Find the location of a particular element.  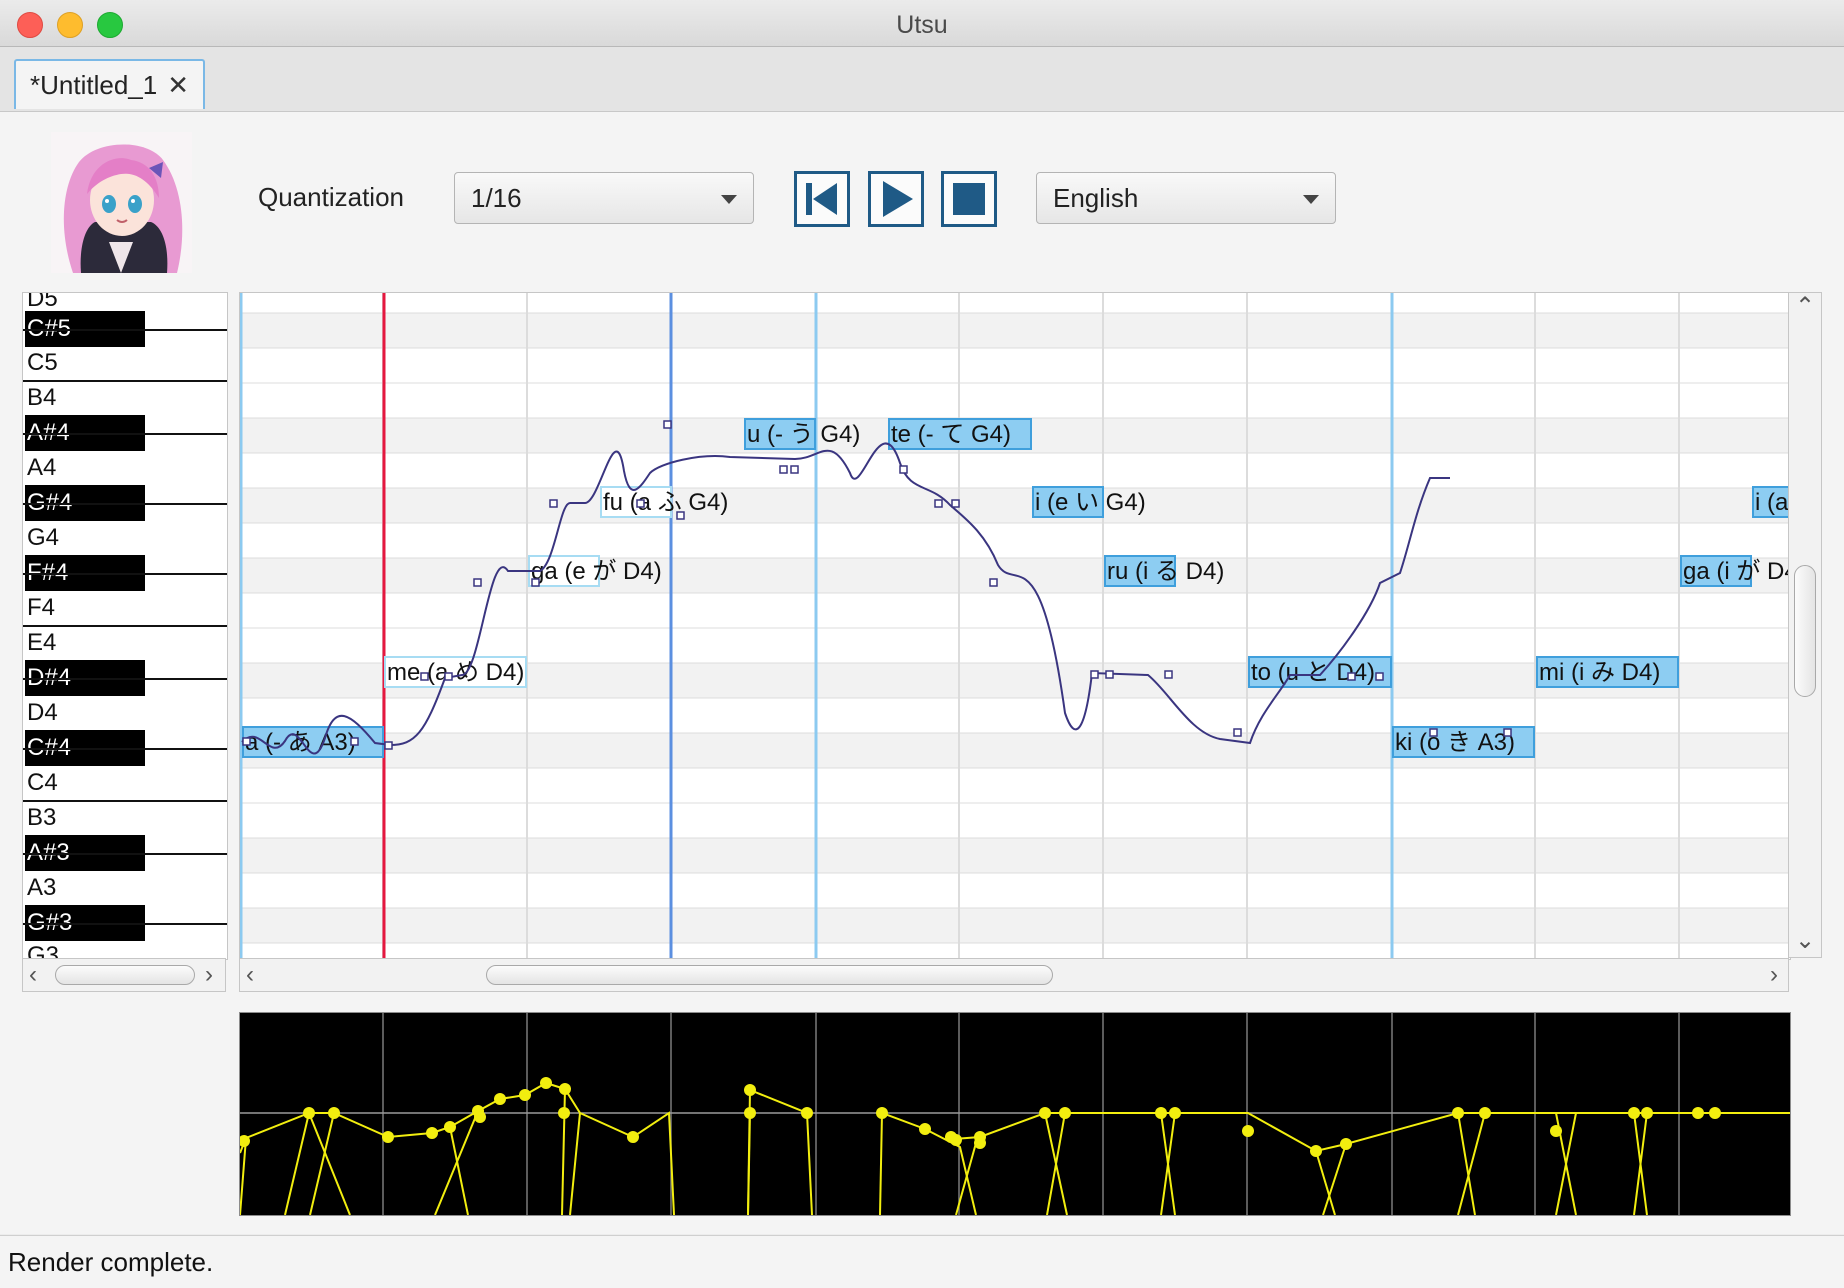

note-te: te (- て G4) is located at coordinates (960, 434).